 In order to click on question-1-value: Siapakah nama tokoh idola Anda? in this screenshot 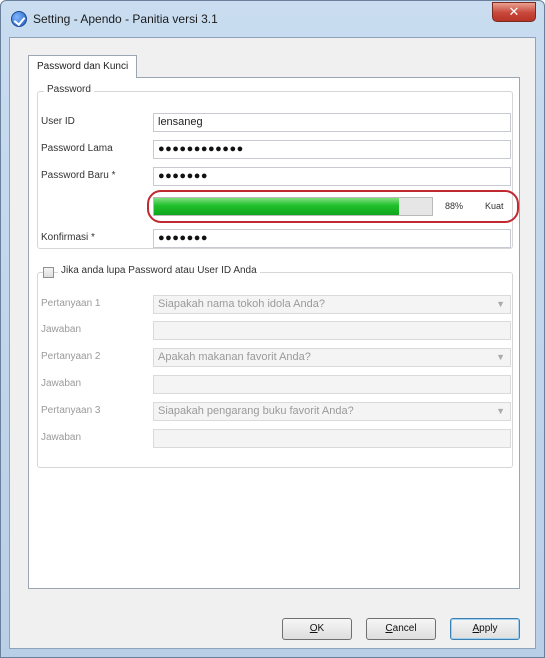, I will do `click(241, 304)`.